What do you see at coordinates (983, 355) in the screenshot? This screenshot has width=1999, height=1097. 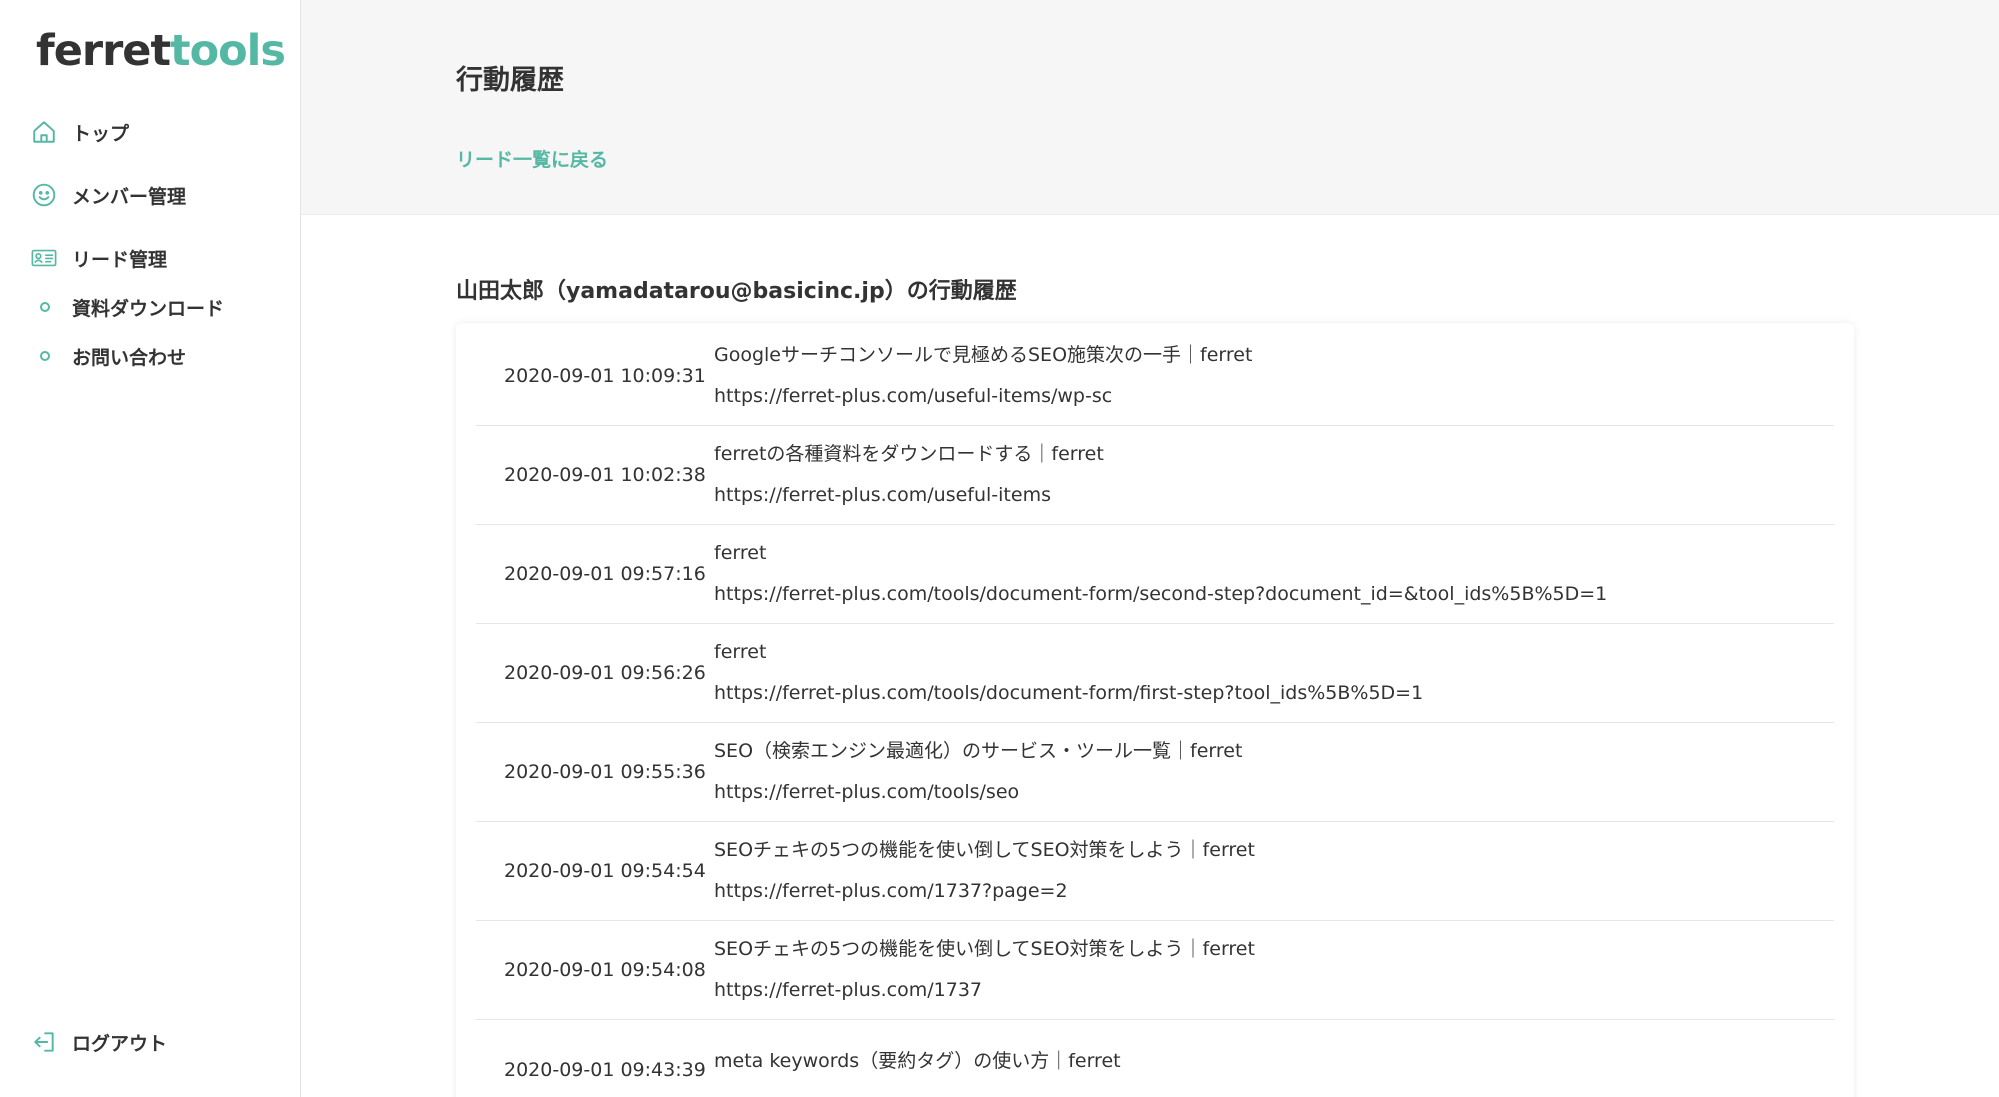 I see `row-page-title: Googleサーチコンソールで見極めるSEO施策次の一手｜ferret` at bounding box center [983, 355].